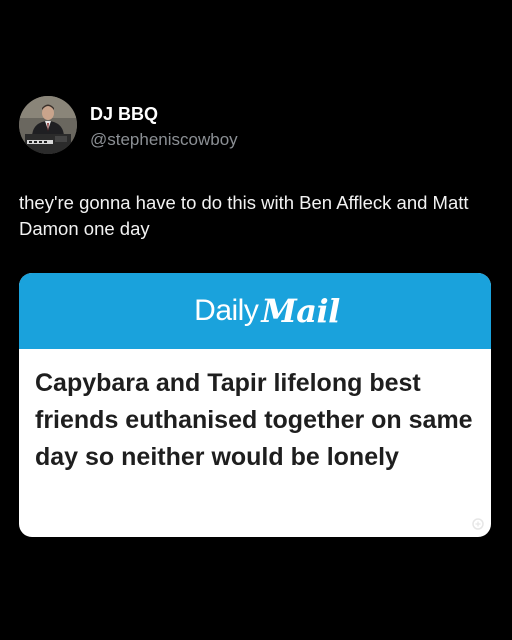  What do you see at coordinates (226, 310) in the screenshot?
I see `masthead-daily-text: Daily` at bounding box center [226, 310].